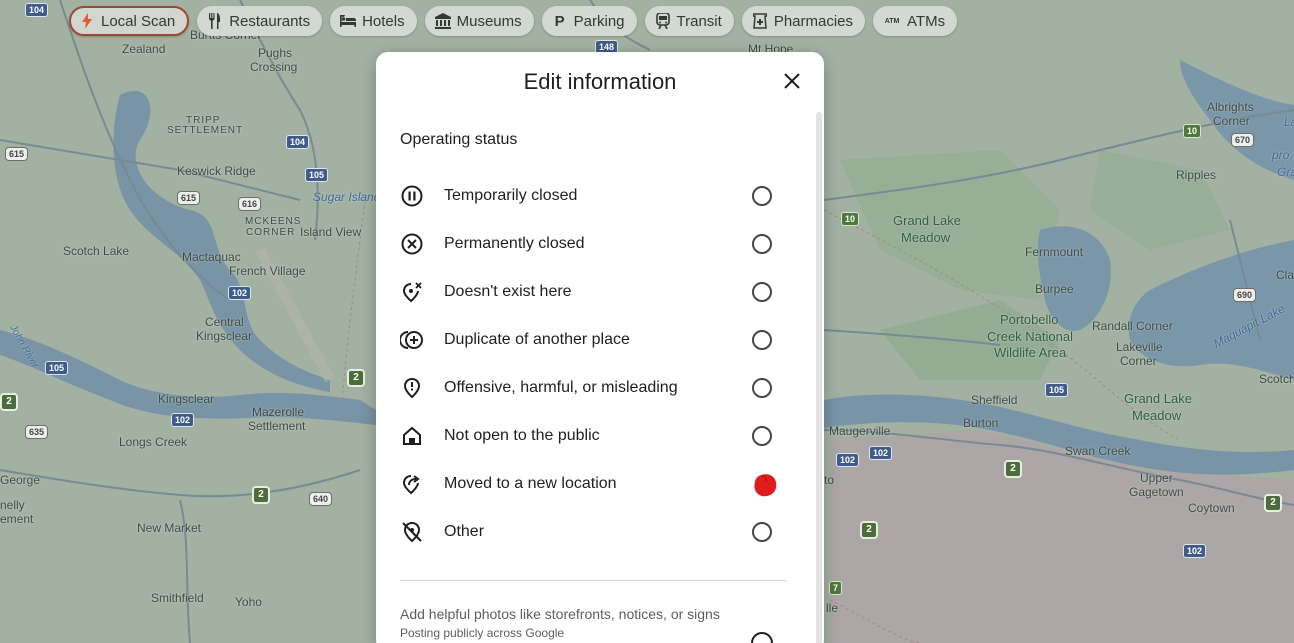  What do you see at coordinates (144, 49) in the screenshot?
I see `place-label: Zealand` at bounding box center [144, 49].